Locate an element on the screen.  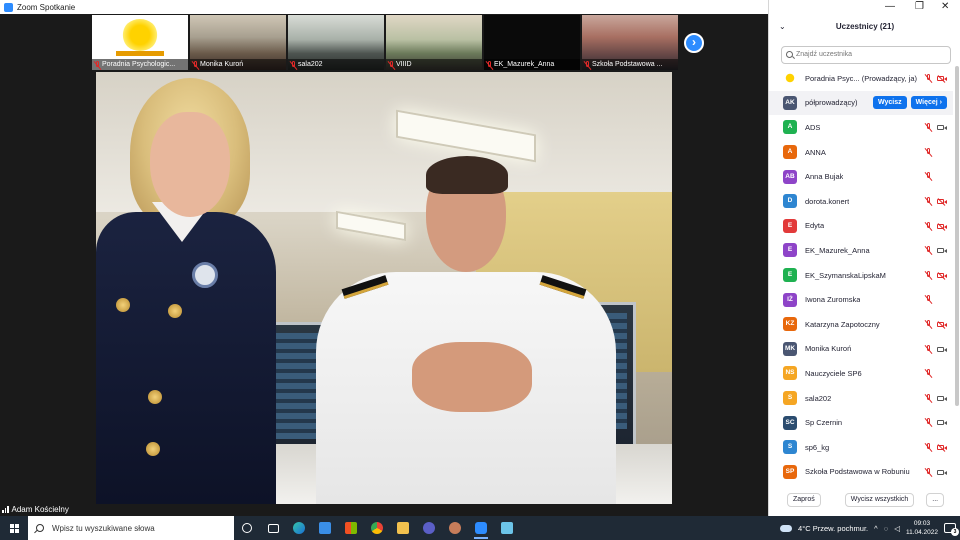
collapse-chevron-icon: ⌄ is located at coordinates (782, 27).